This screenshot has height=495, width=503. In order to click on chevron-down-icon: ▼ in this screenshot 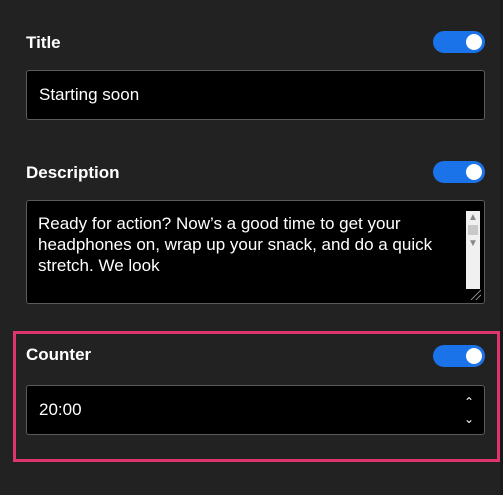, I will do `click(473, 244)`.